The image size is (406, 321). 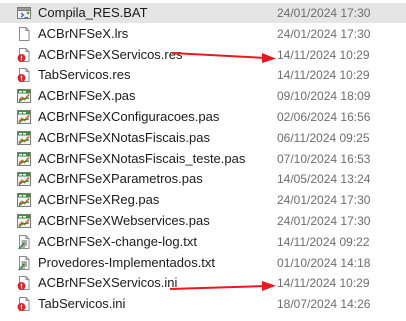 I want to click on file-modified-date: 02/06/2024 16:56, so click(x=324, y=117).